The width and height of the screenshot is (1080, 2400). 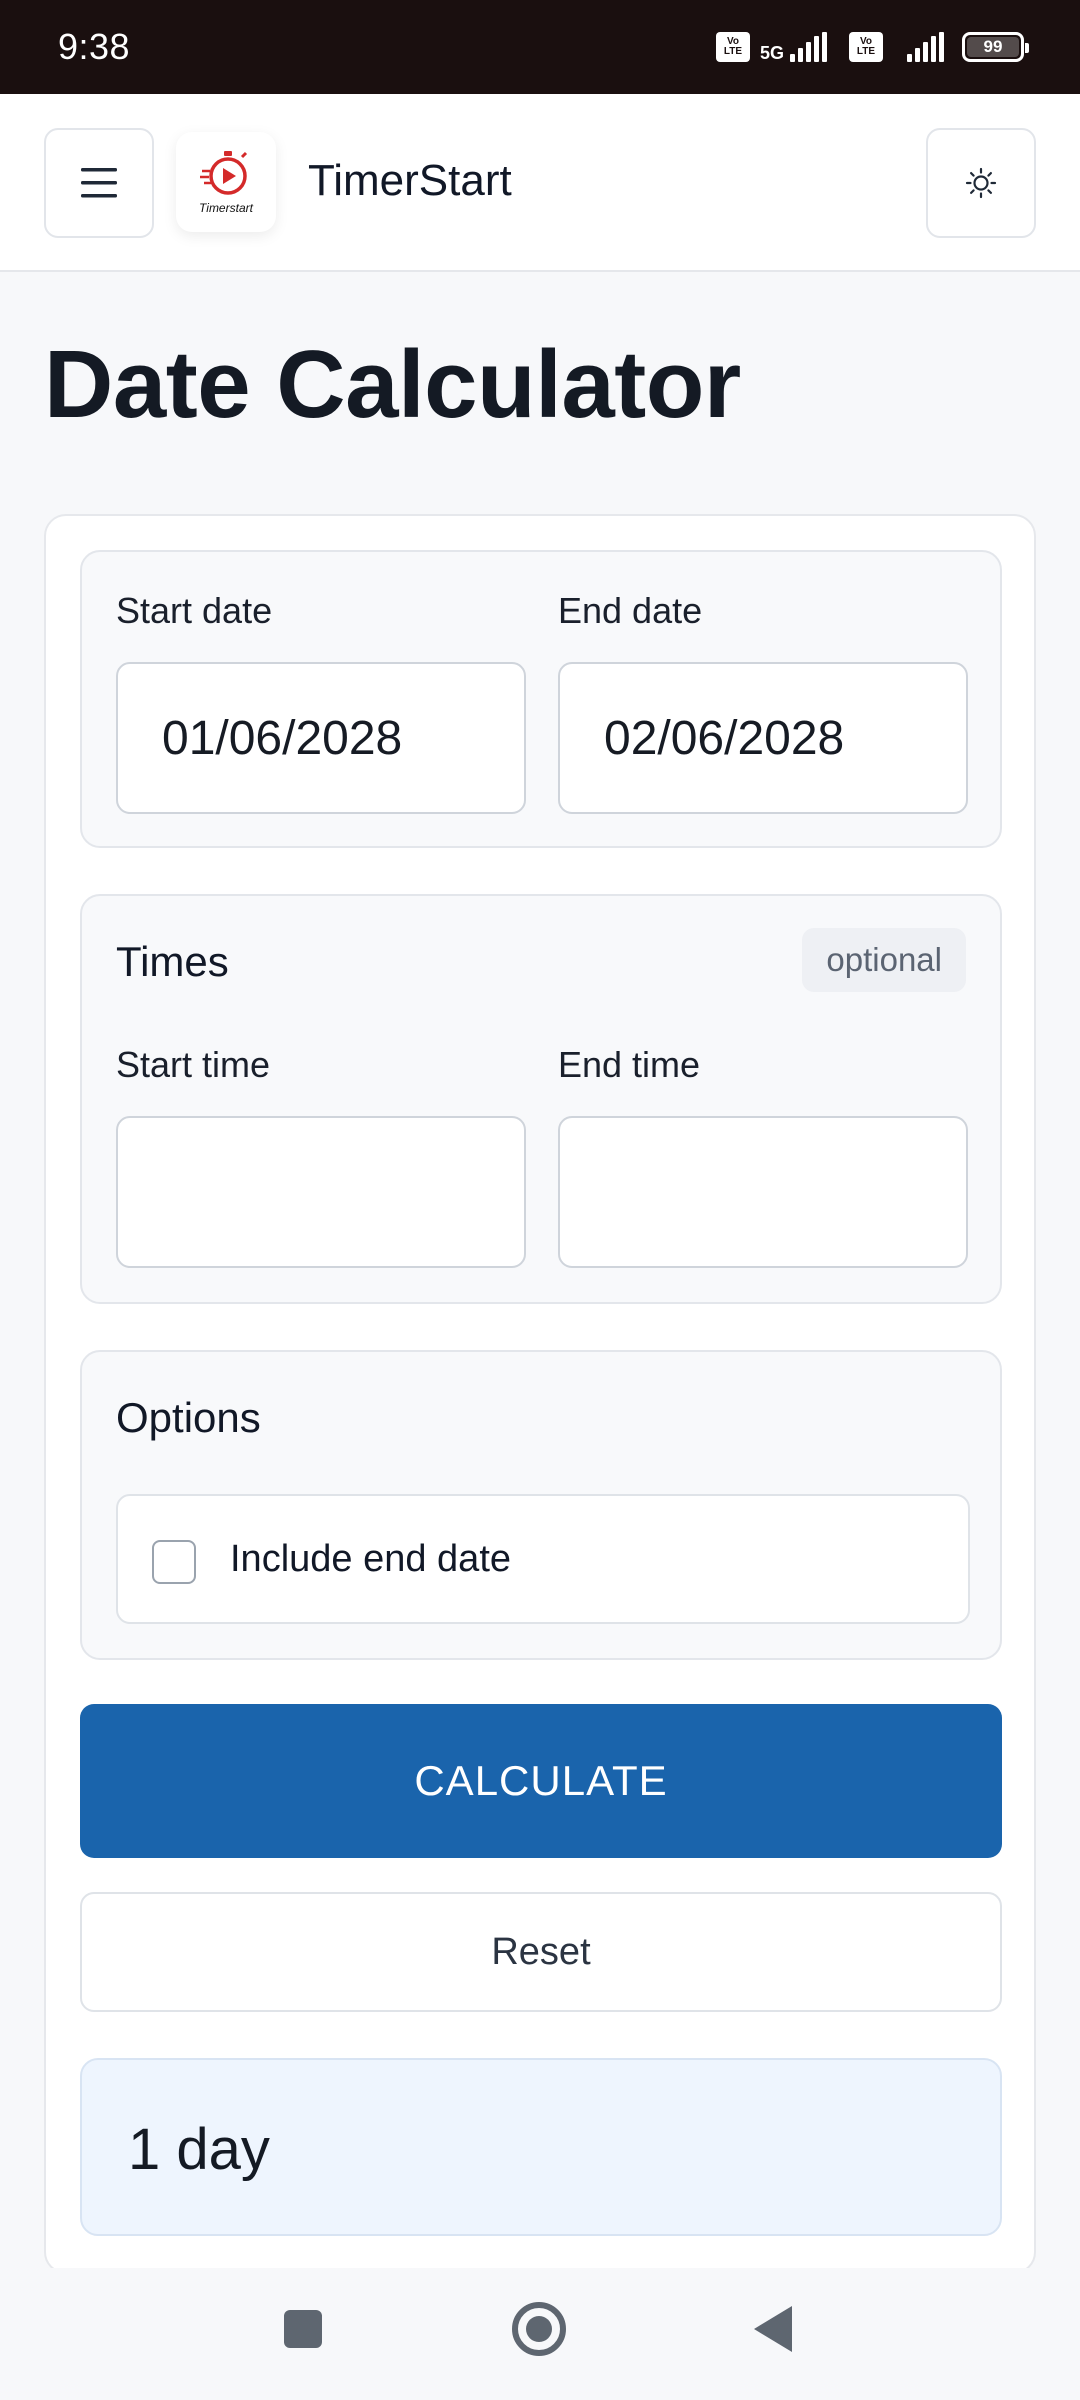 I want to click on volte-icon-2: Vo LTE, so click(x=866, y=47).